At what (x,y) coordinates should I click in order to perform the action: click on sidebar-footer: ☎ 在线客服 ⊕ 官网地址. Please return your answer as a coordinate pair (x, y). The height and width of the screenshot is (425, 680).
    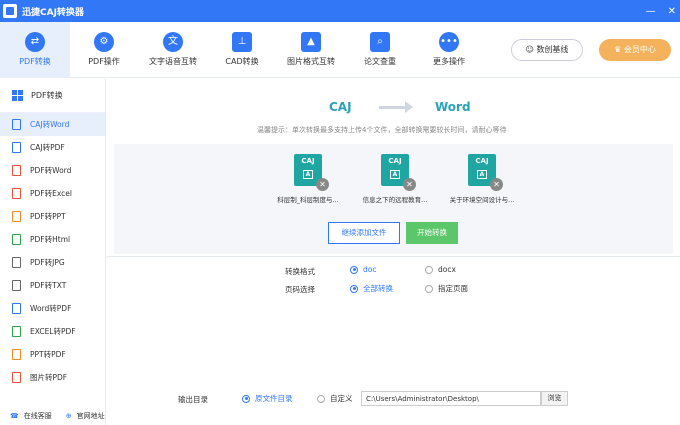
    Looking at the image, I should click on (53, 416).